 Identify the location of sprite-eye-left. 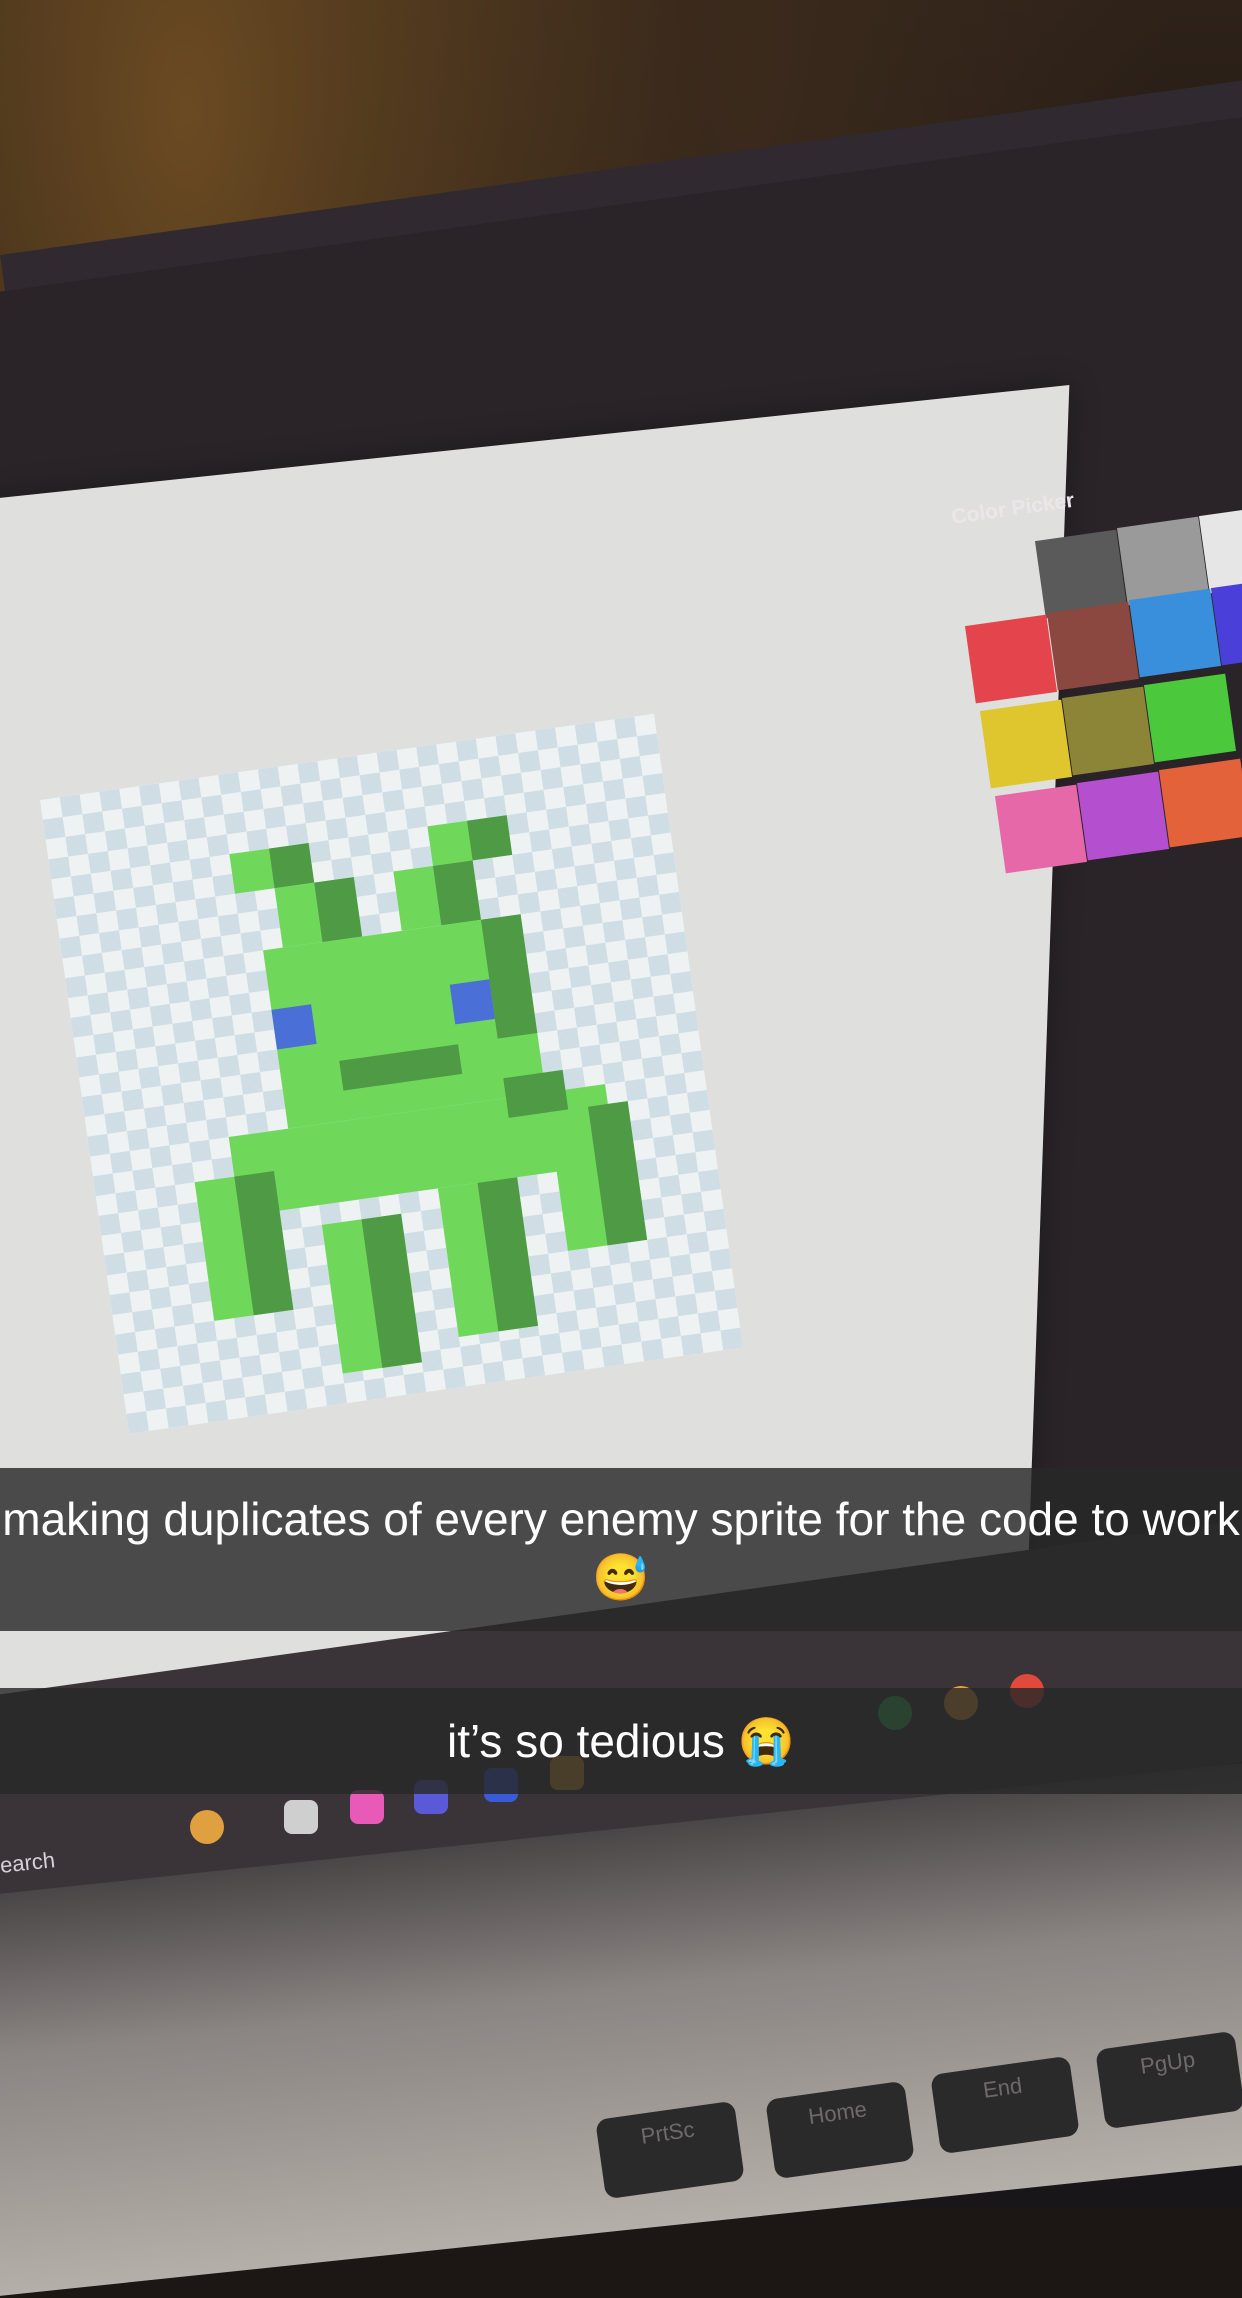
(294, 1027).